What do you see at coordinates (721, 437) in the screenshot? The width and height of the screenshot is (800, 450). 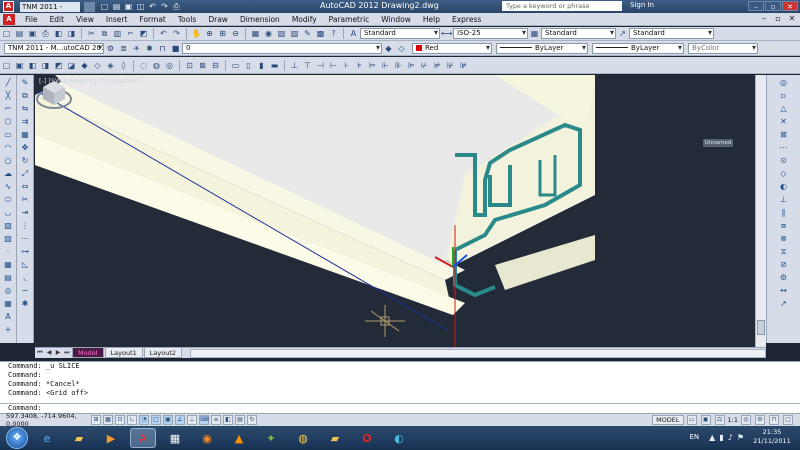 I see `network-icon: ▮` at bounding box center [721, 437].